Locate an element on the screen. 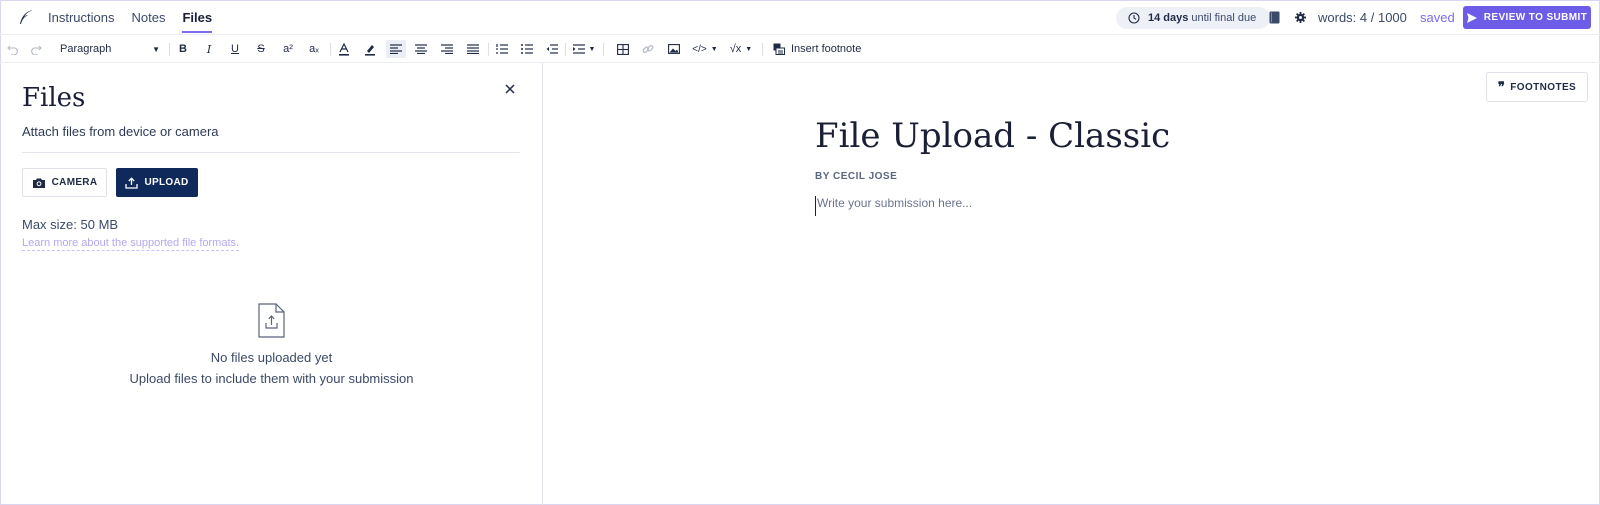 The image size is (1600, 505). redo-icon is located at coordinates (36, 50).